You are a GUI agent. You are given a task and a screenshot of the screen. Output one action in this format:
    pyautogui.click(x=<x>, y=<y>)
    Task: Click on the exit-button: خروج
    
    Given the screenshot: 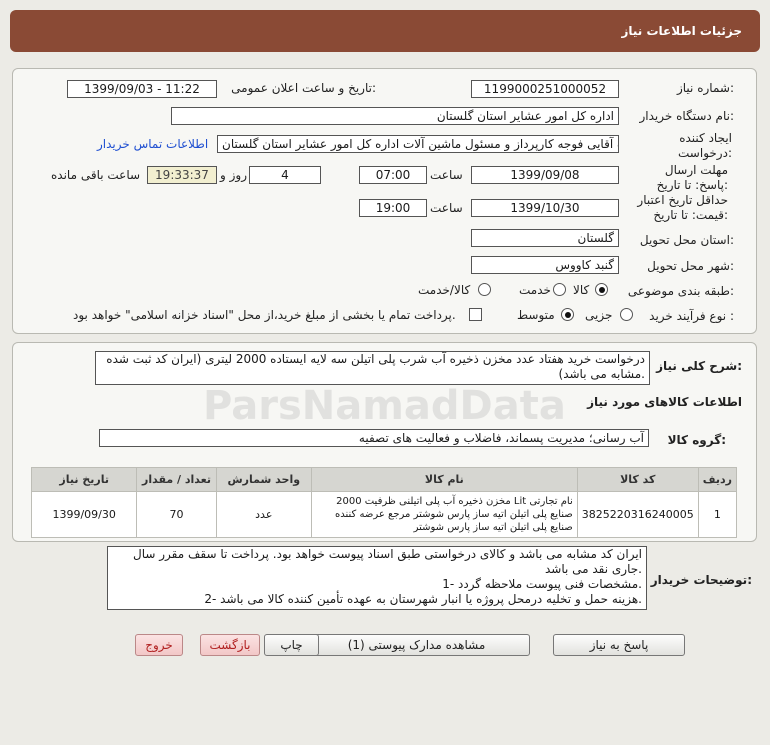 What is the action you would take?
    pyautogui.click(x=159, y=645)
    